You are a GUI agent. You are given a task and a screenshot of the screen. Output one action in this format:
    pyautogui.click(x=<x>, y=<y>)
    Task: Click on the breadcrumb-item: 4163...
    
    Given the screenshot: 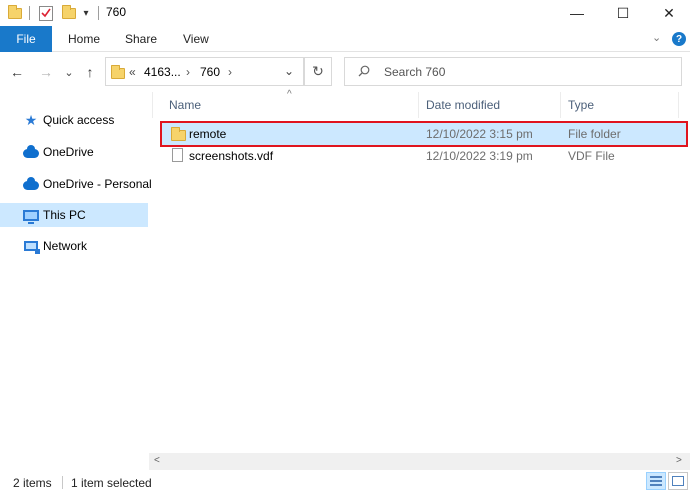 What is the action you would take?
    pyautogui.click(x=162, y=72)
    